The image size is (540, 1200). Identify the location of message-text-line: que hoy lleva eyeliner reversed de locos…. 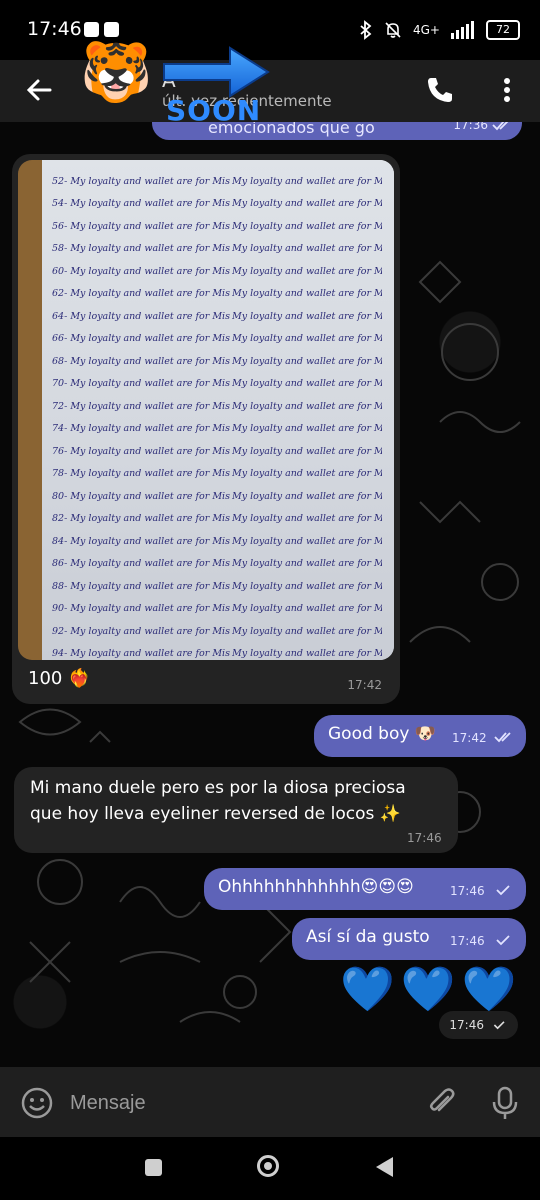
(215, 814).